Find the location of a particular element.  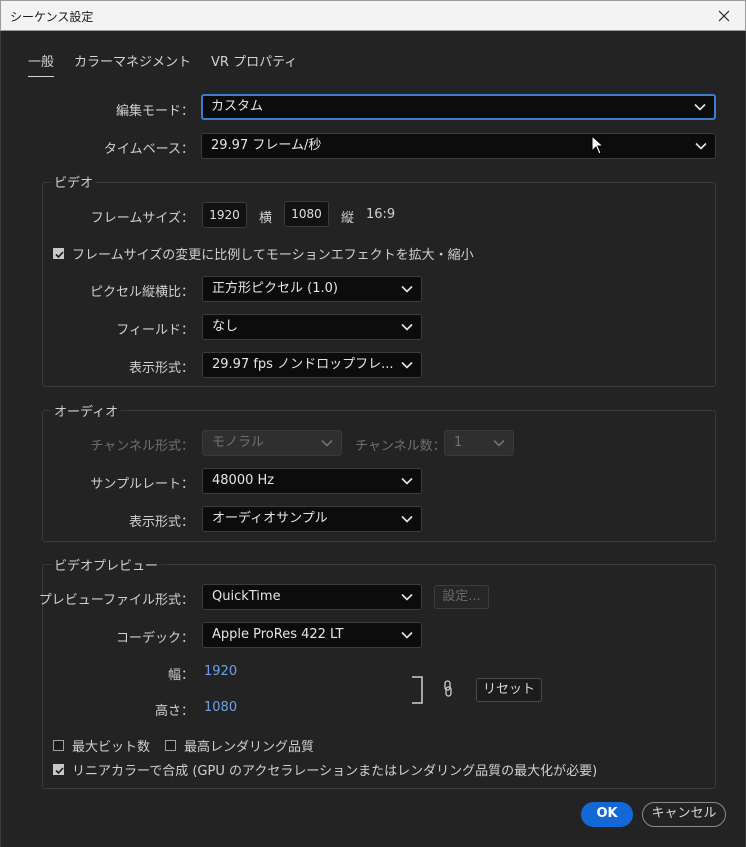

preview-file-format-dropdown: QuickTime is located at coordinates (312, 597).